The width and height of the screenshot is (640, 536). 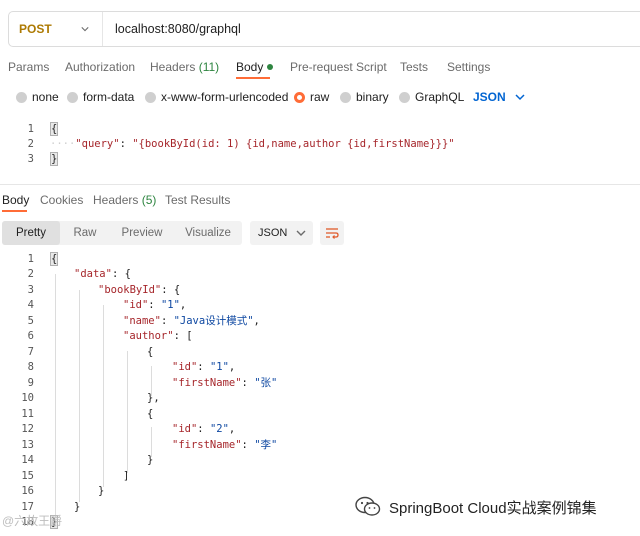 I want to click on view-raw-button: Raw, so click(x=85, y=233).